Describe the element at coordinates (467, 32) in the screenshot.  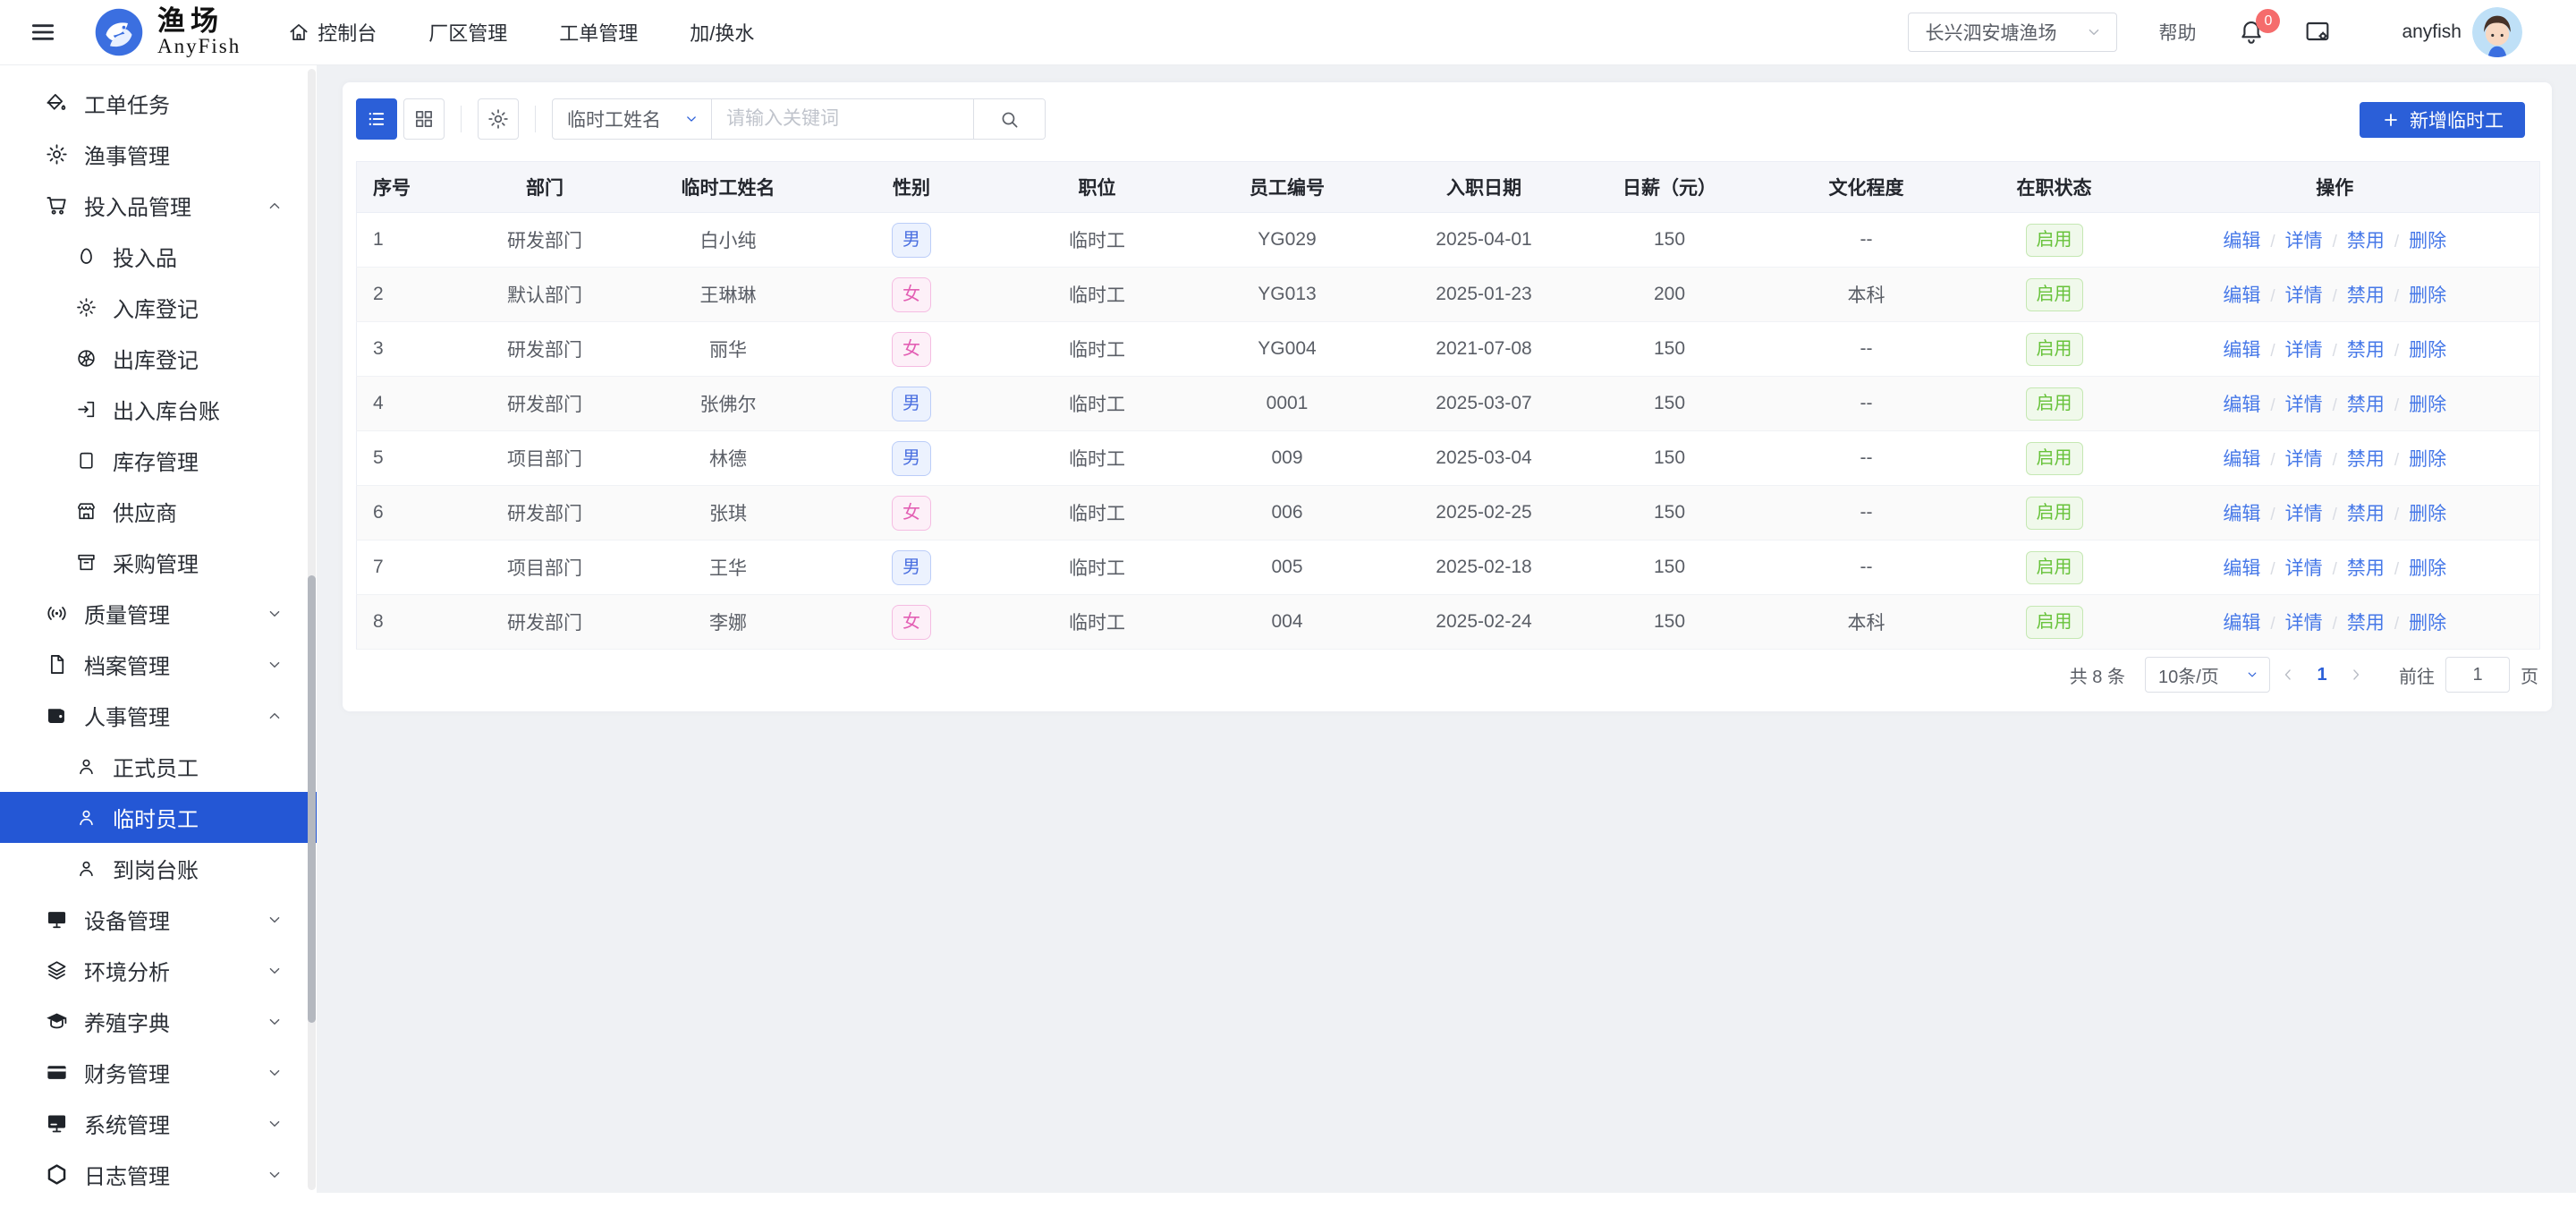
I see `top-menu-item-2: 厂区管理` at that location.